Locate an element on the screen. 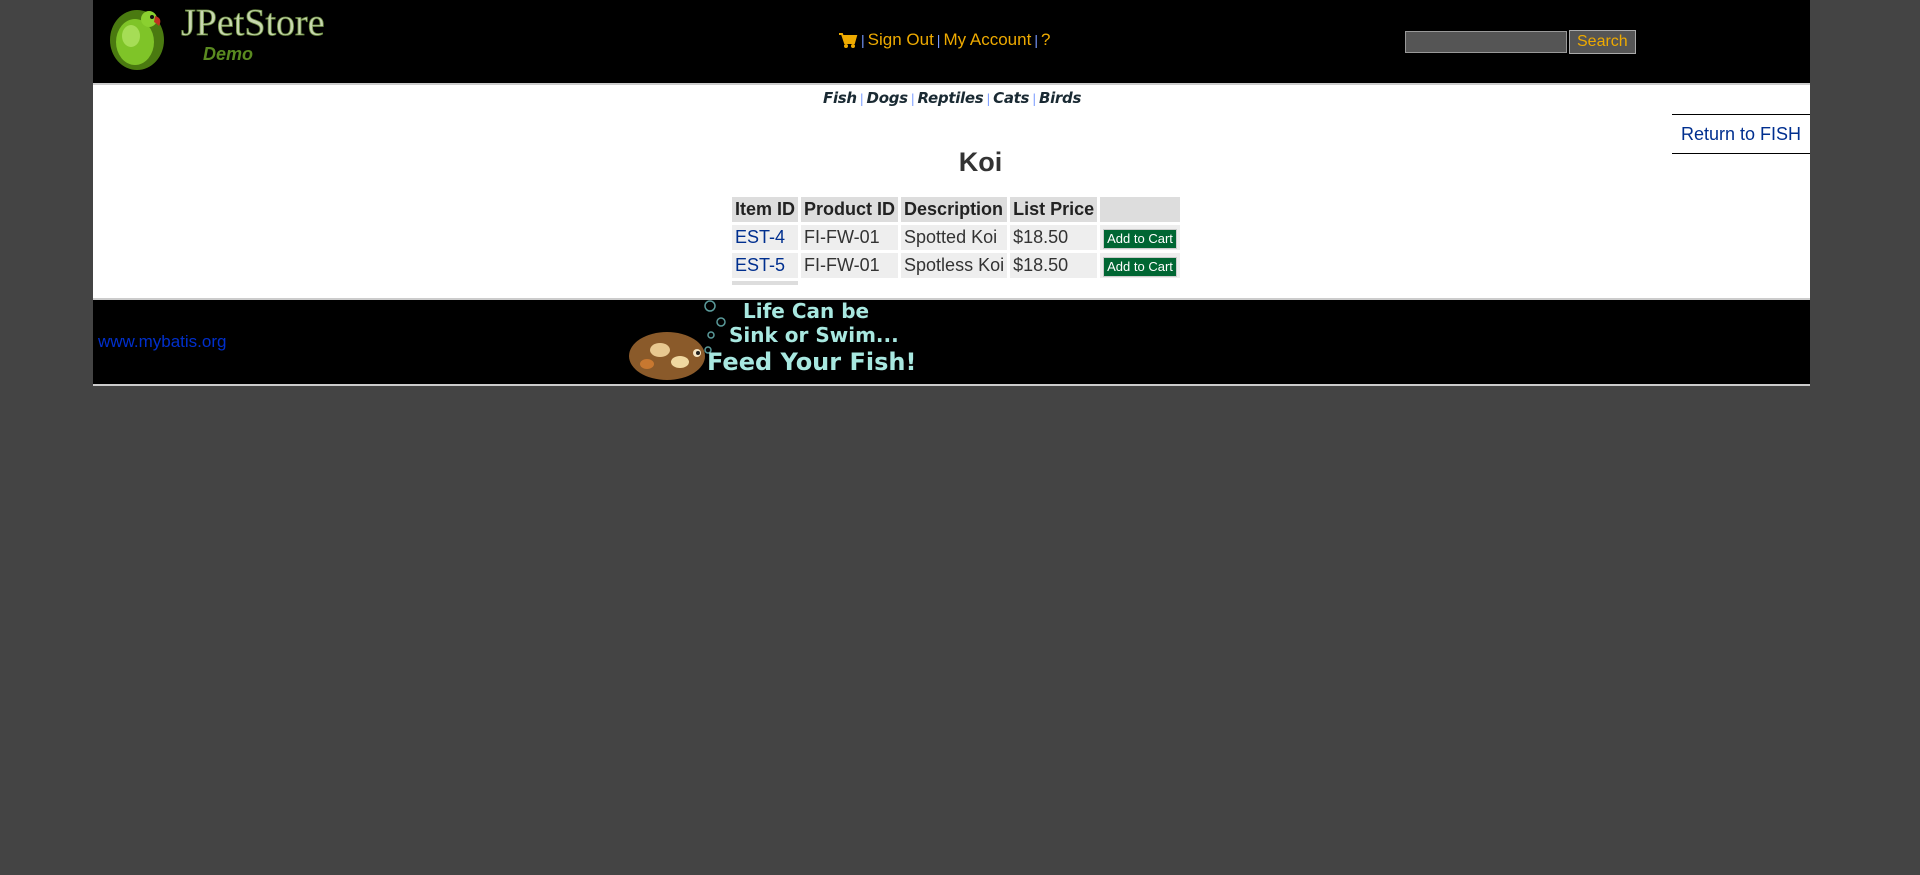  description-cell: Spotted Koi is located at coordinates (954, 237).